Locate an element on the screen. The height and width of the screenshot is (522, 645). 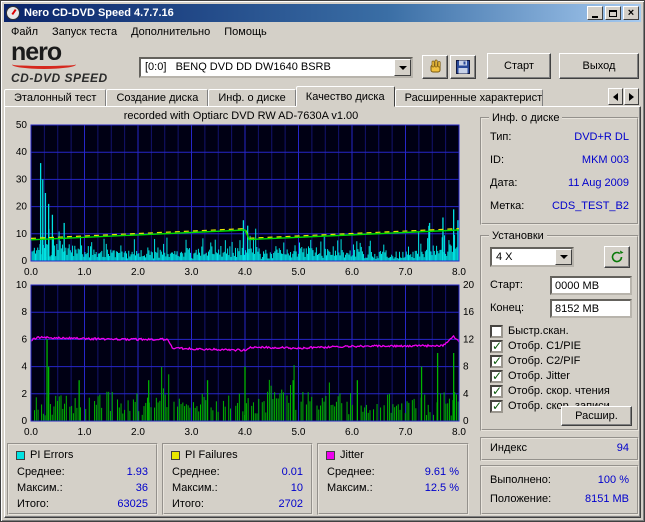
scan-start-input is located at coordinates (591, 285).